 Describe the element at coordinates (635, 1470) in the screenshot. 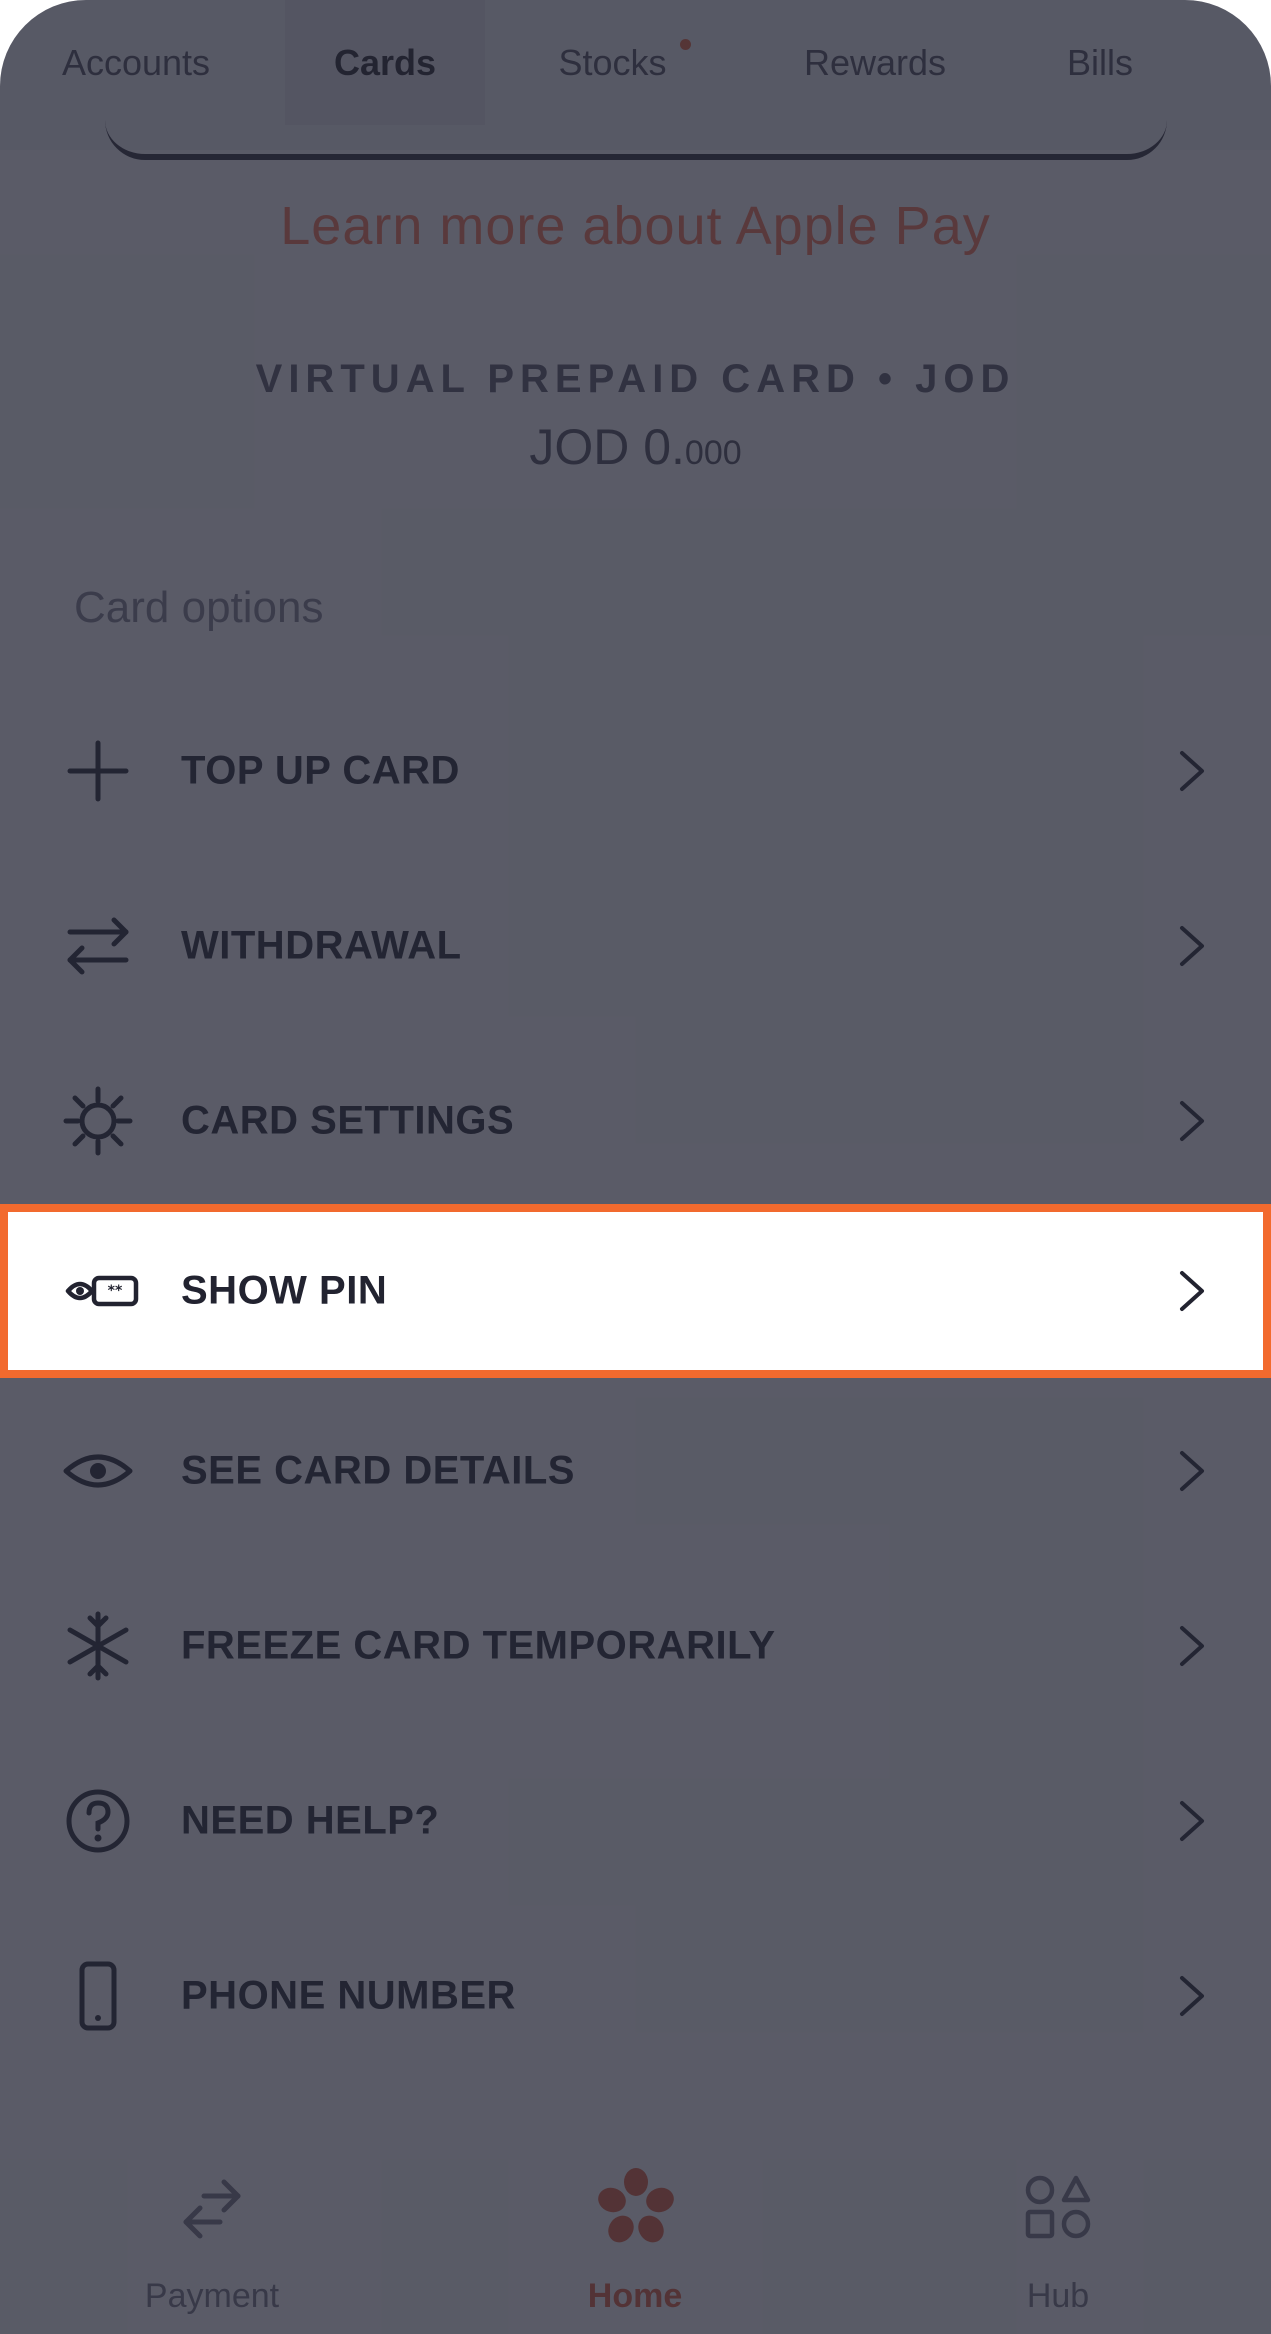

I see `option-see-card-details: SEE CARD DETAILS` at that location.